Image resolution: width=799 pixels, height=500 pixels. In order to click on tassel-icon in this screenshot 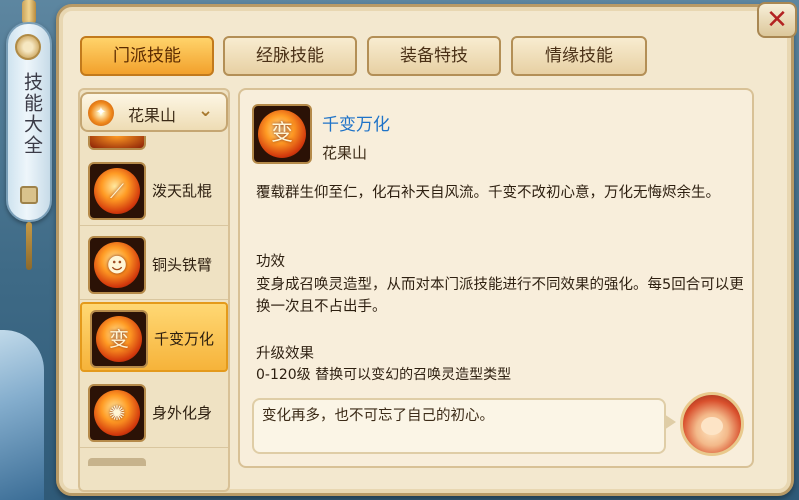, I will do `click(29, 246)`.